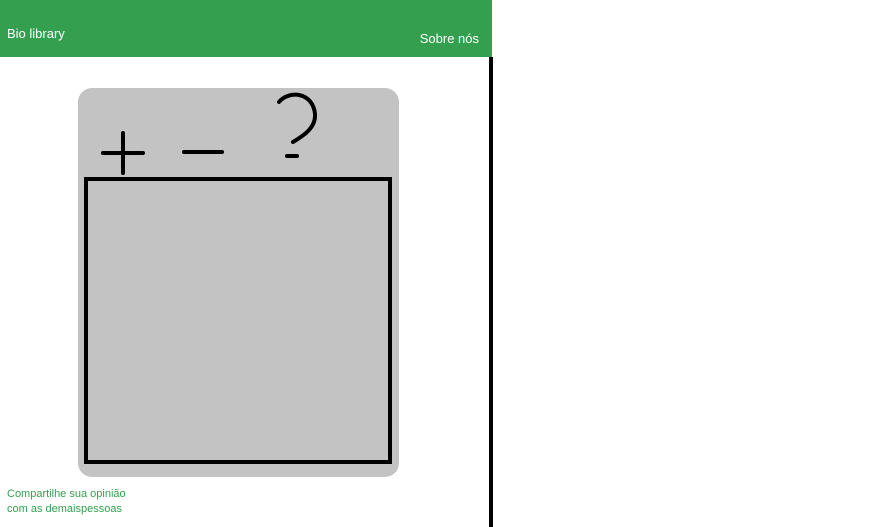 The height and width of the screenshot is (527, 884). What do you see at coordinates (36, 33) in the screenshot?
I see `brand-title: Bio library` at bounding box center [36, 33].